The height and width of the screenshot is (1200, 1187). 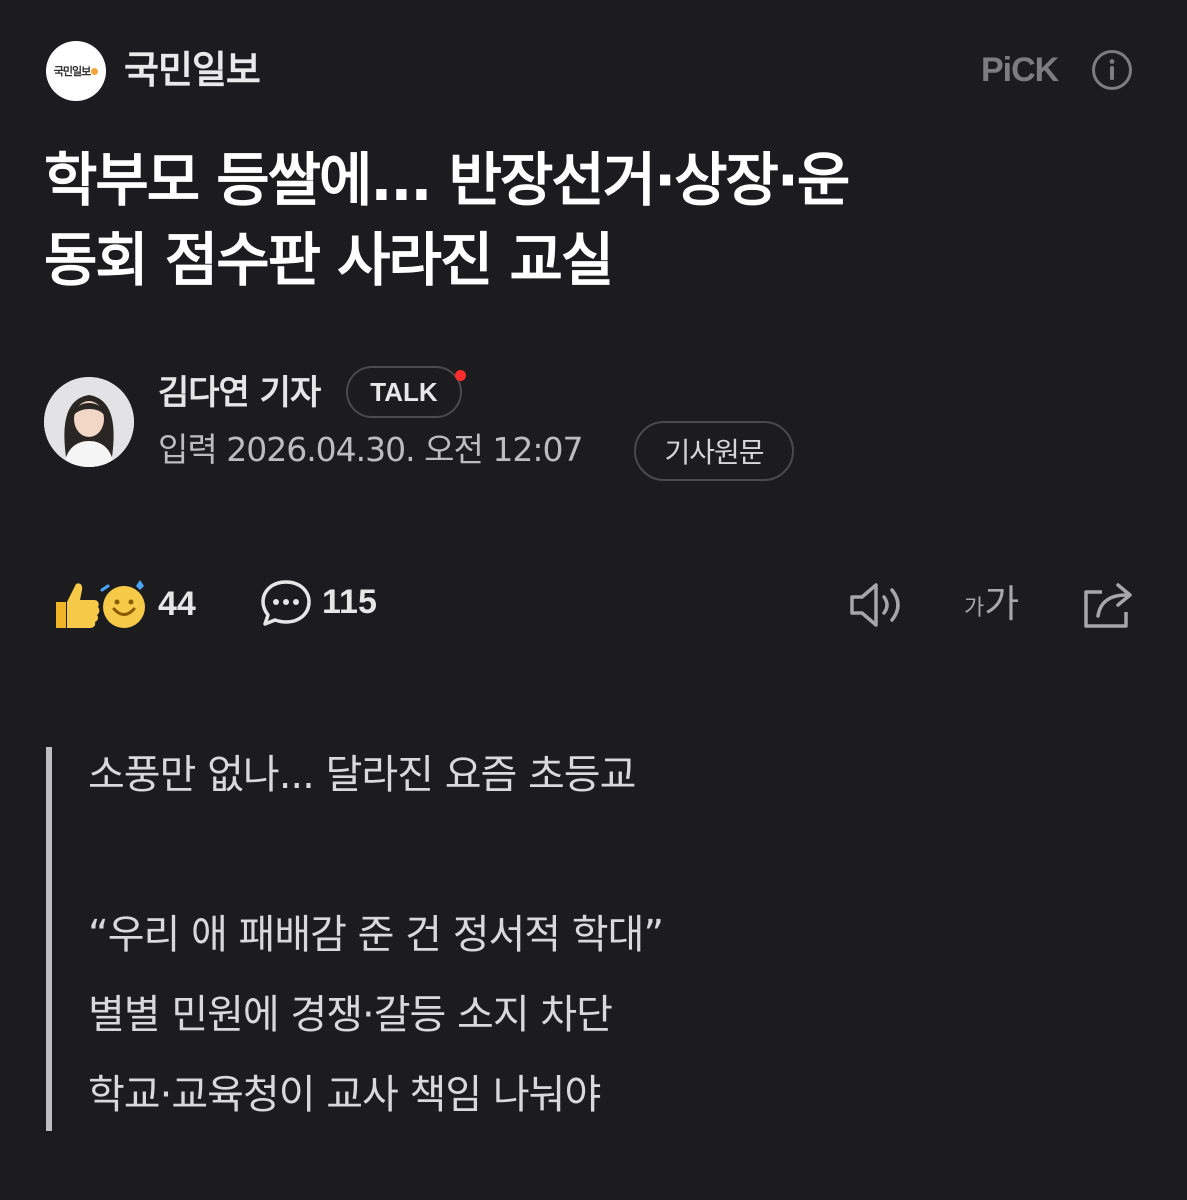 I want to click on smile-icon, so click(x=122, y=604).